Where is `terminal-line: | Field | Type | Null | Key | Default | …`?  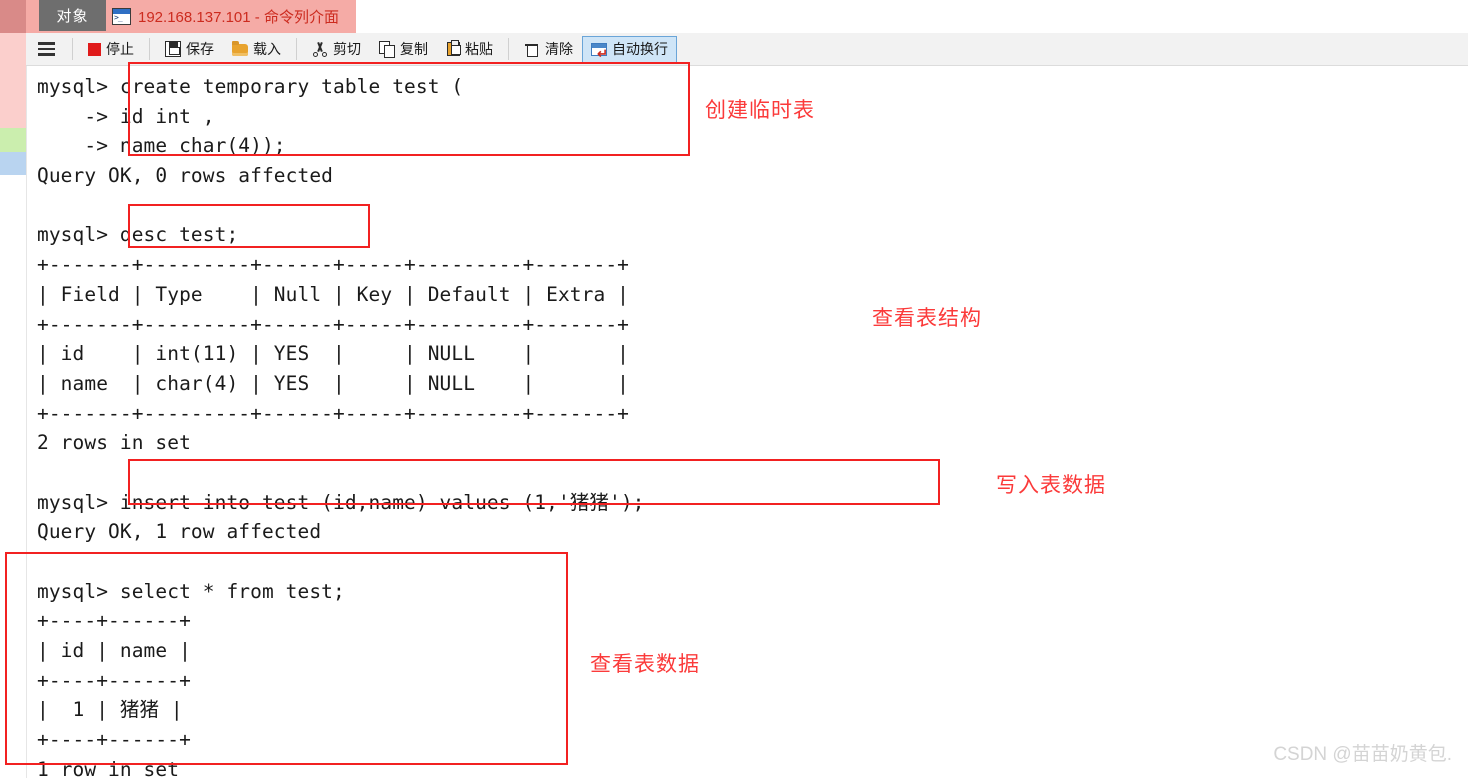
terminal-line: | Field | Type | Null | Key | Default | … is located at coordinates (333, 294).